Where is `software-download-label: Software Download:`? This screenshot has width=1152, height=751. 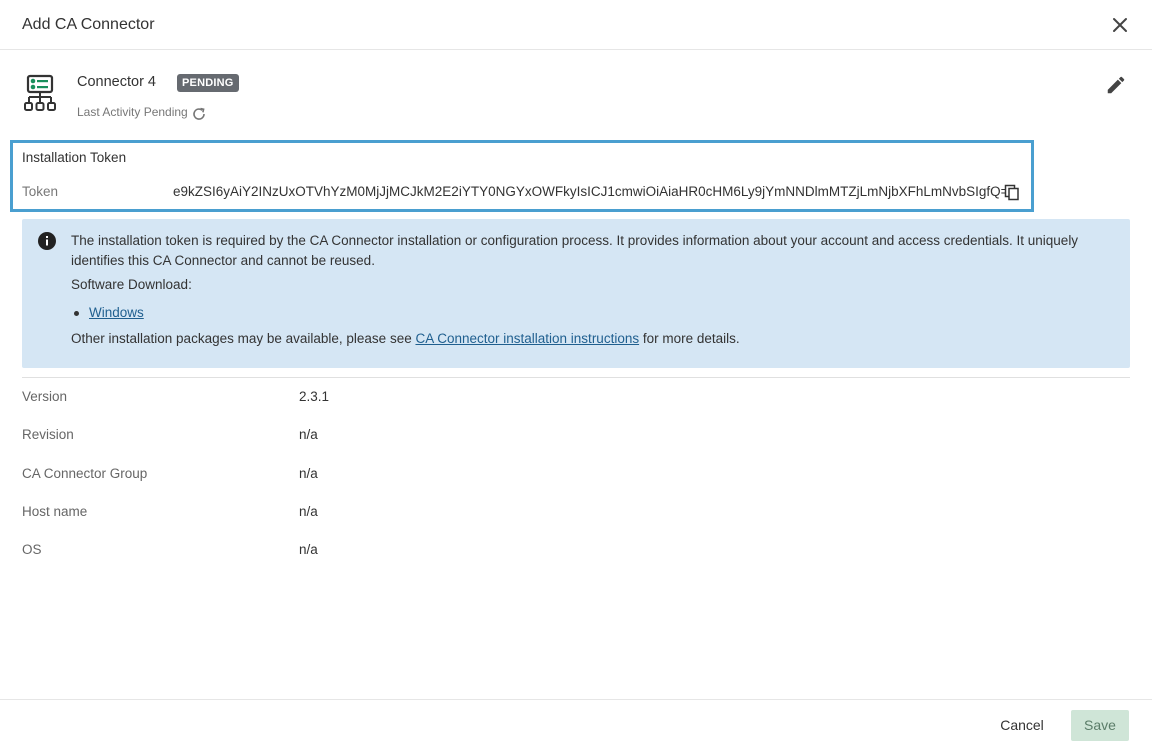
software-download-label: Software Download: is located at coordinates (131, 284).